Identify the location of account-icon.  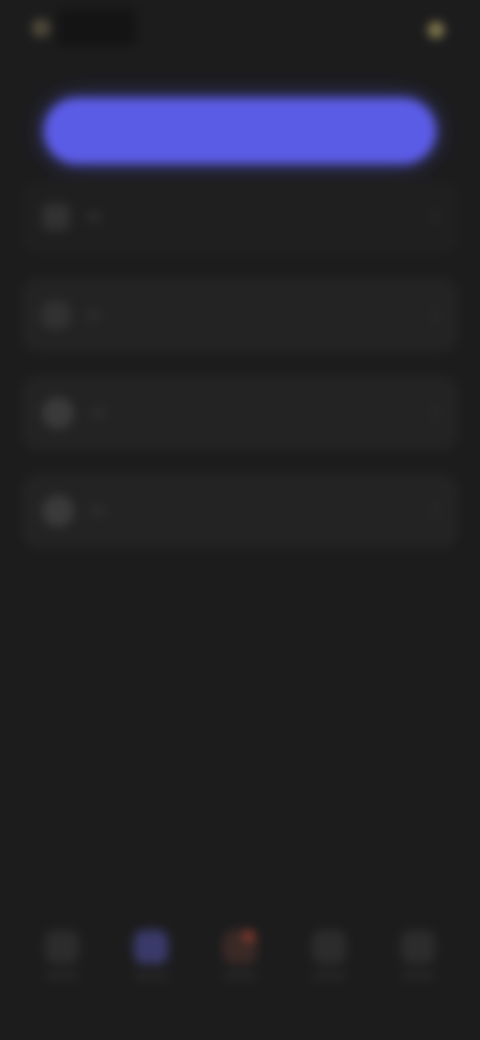
(418, 947).